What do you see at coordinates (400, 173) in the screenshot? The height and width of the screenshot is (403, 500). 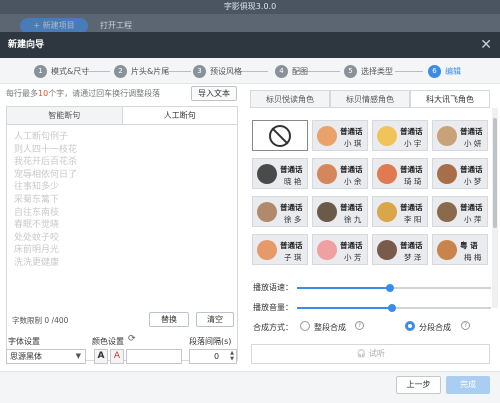 I see `voice-card: 普通话琦 琦` at bounding box center [400, 173].